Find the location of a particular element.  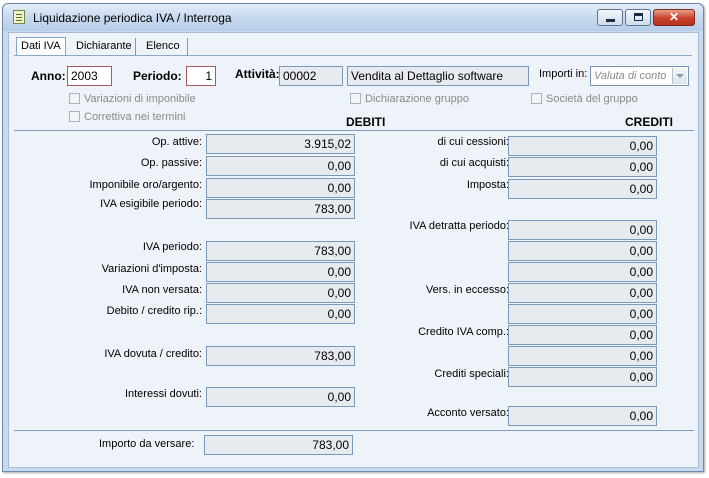

anno-label: Anno: is located at coordinates (48, 76).